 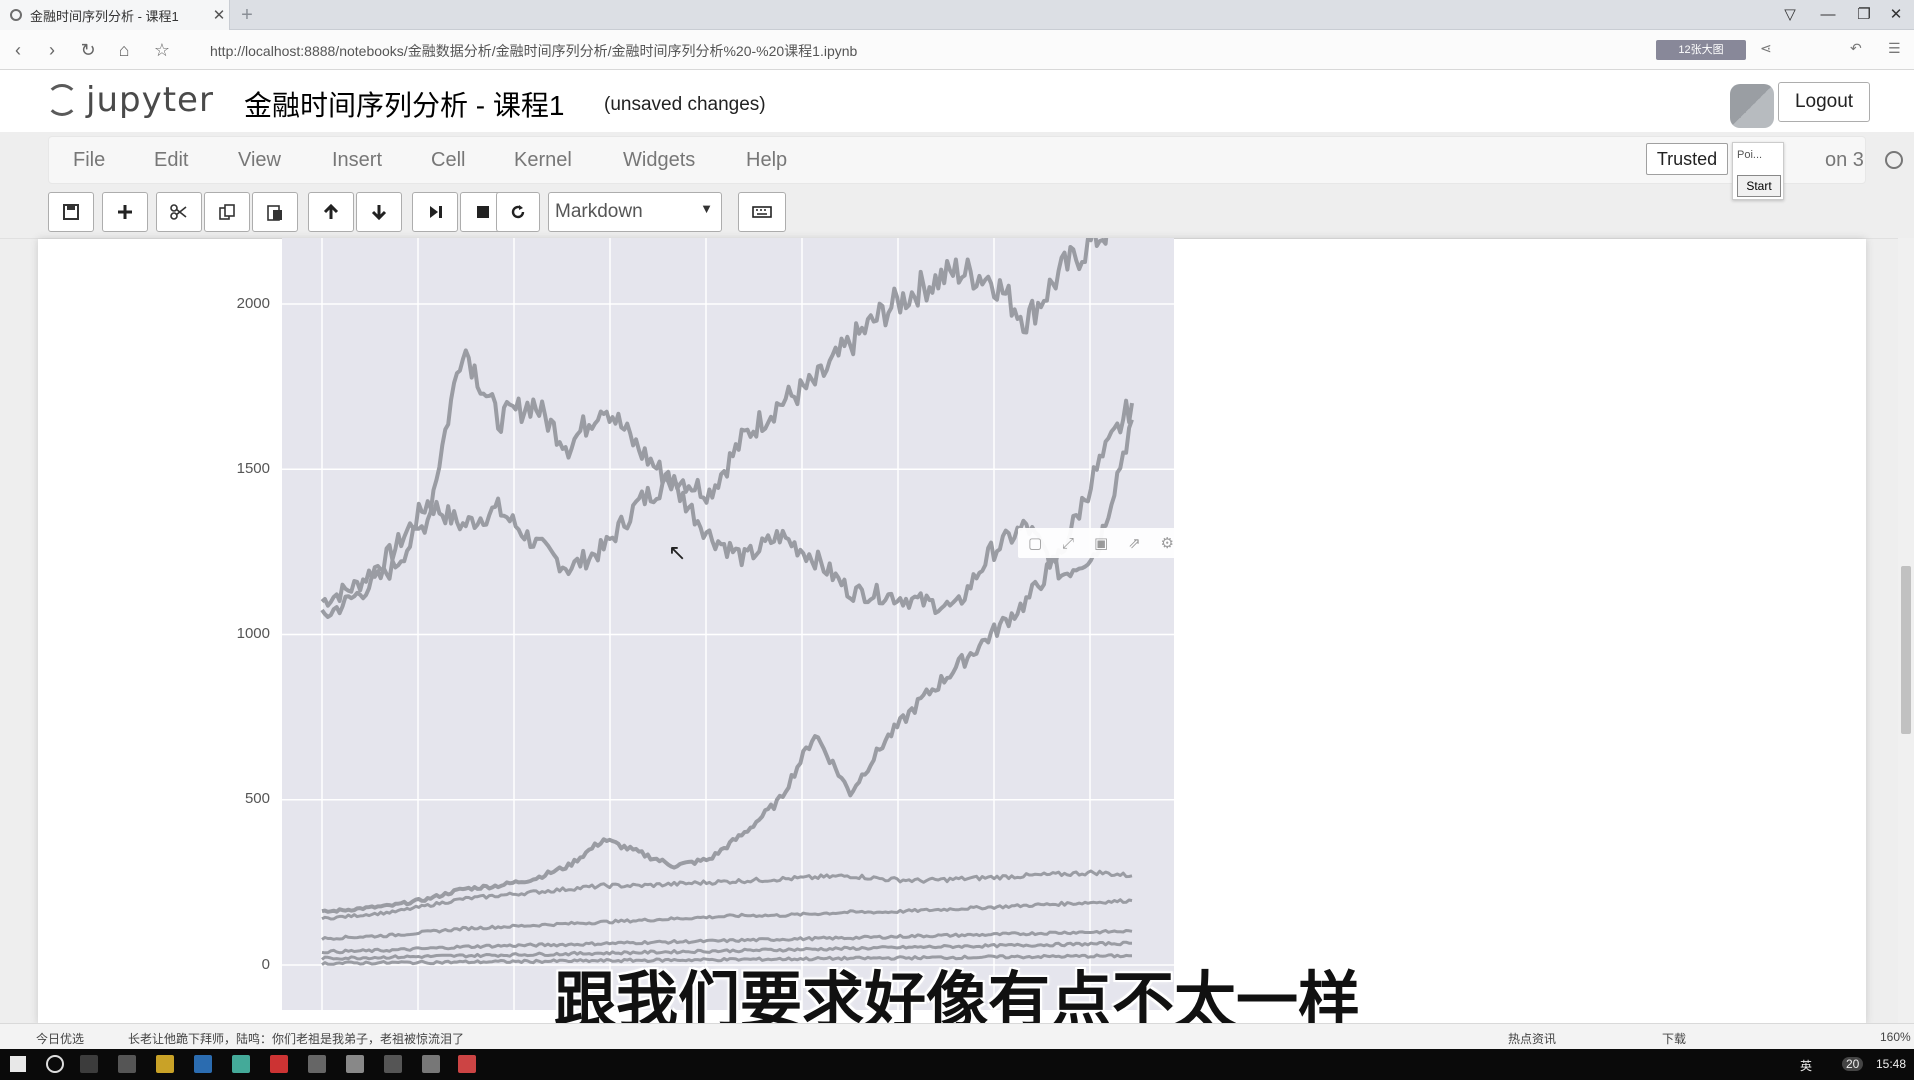 What do you see at coordinates (1895, 1037) in the screenshot?
I see `status-zoom: 160%` at bounding box center [1895, 1037].